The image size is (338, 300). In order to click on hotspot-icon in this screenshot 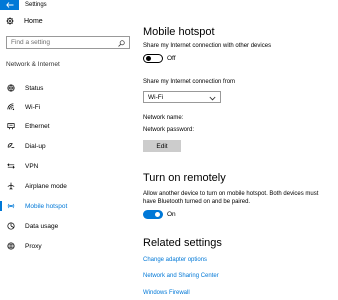, I will do `click(11, 206)`.